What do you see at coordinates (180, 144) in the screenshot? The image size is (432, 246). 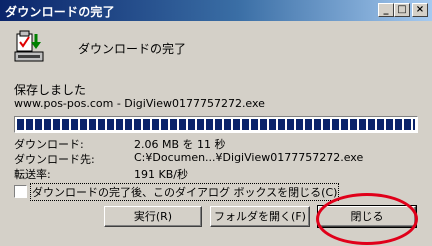 I see `downloaded-value: 2.06 MB を 11 秒` at bounding box center [180, 144].